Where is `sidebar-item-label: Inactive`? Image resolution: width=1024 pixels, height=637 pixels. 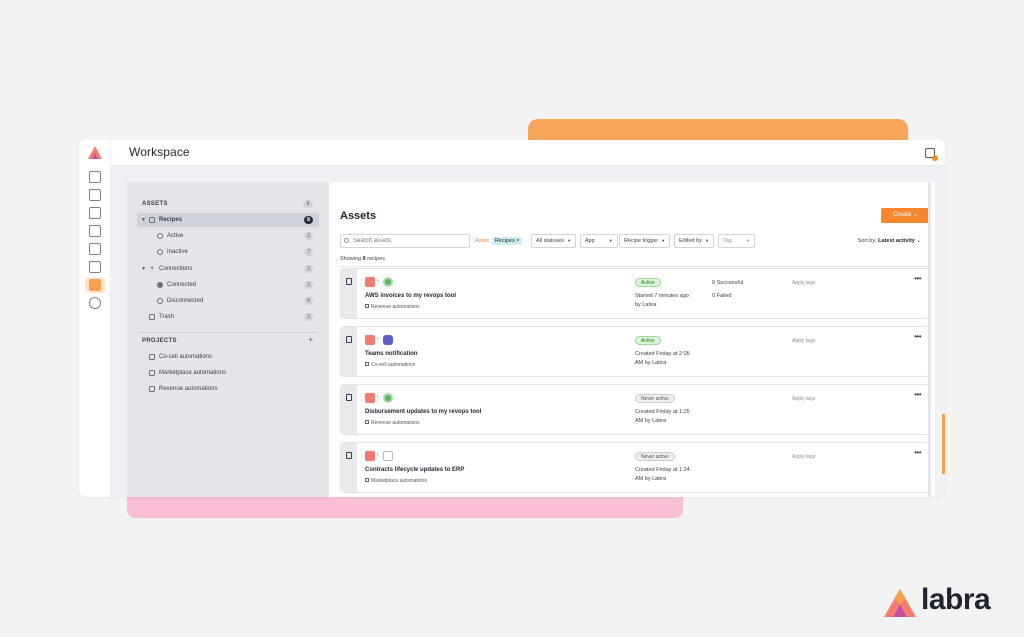
sidebar-item-label: Inactive is located at coordinates (177, 252).